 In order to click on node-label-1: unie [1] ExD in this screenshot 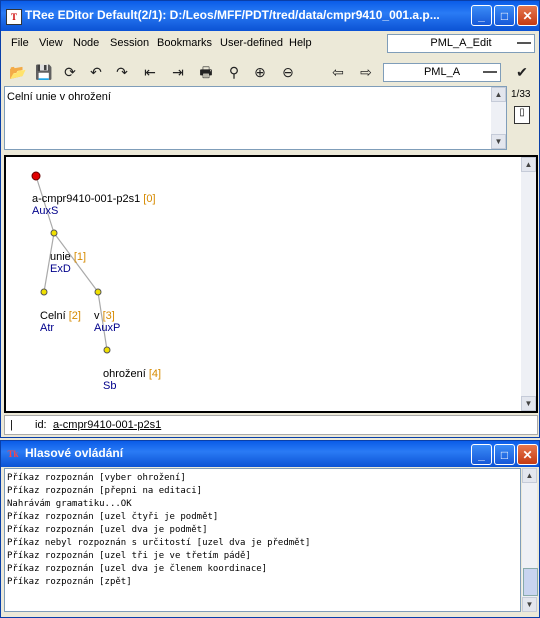, I will do `click(68, 263)`.